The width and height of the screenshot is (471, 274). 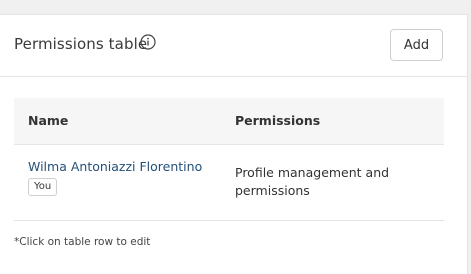 What do you see at coordinates (278, 120) in the screenshot?
I see `column-header-permissions: Permissions` at bounding box center [278, 120].